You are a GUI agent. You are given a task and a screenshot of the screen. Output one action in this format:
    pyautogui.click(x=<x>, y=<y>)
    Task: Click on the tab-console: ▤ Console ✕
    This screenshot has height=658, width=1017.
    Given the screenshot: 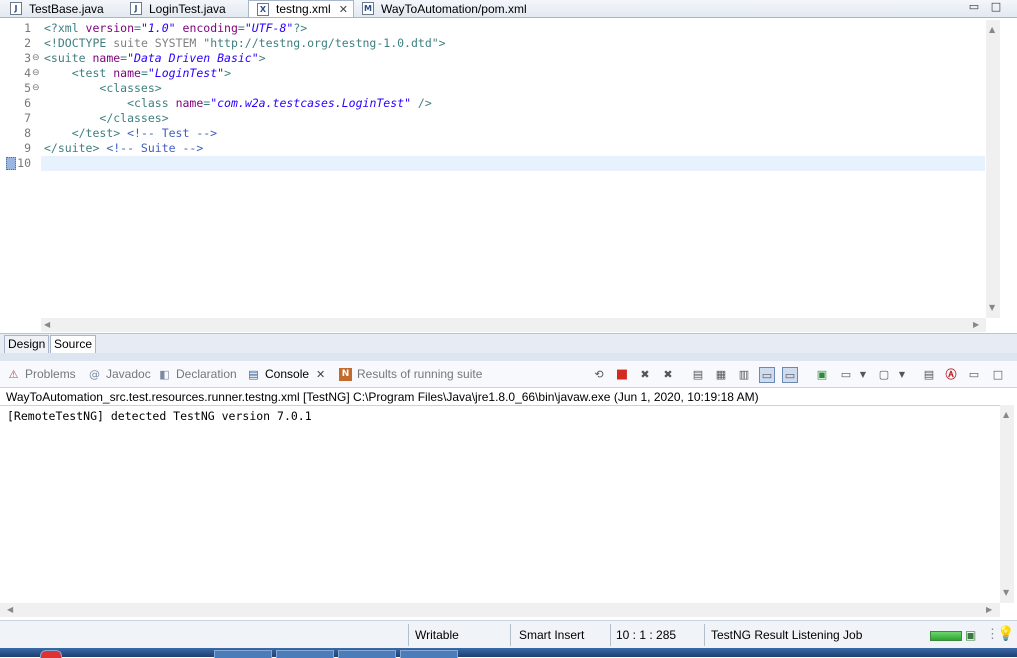 What is the action you would take?
    pyautogui.click(x=286, y=374)
    